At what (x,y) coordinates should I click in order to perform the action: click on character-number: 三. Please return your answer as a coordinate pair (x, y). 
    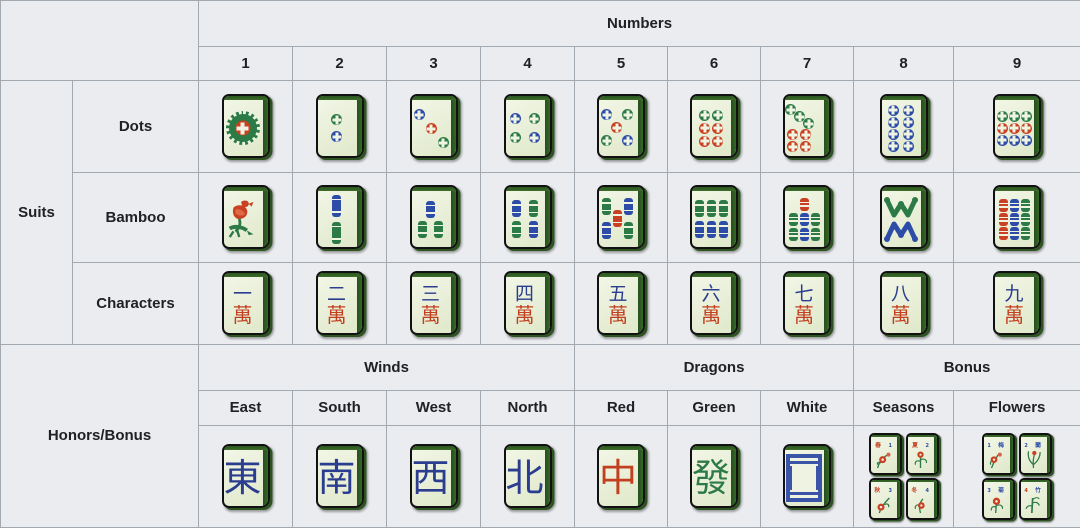
    Looking at the image, I should click on (430, 294).